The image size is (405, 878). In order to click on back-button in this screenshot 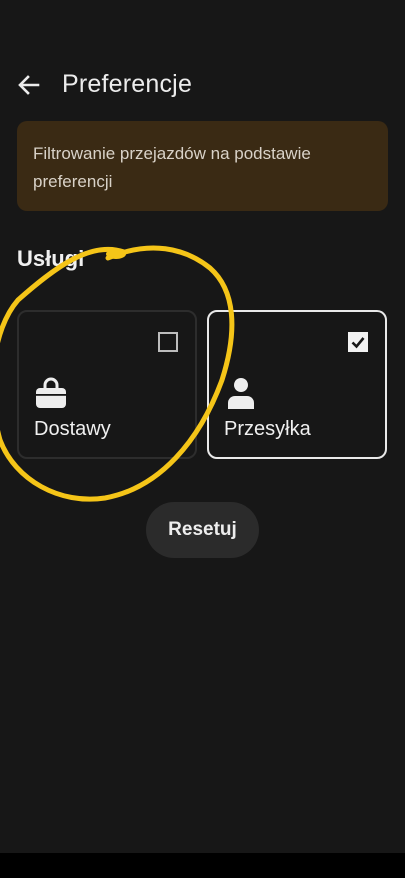, I will do `click(29, 85)`.